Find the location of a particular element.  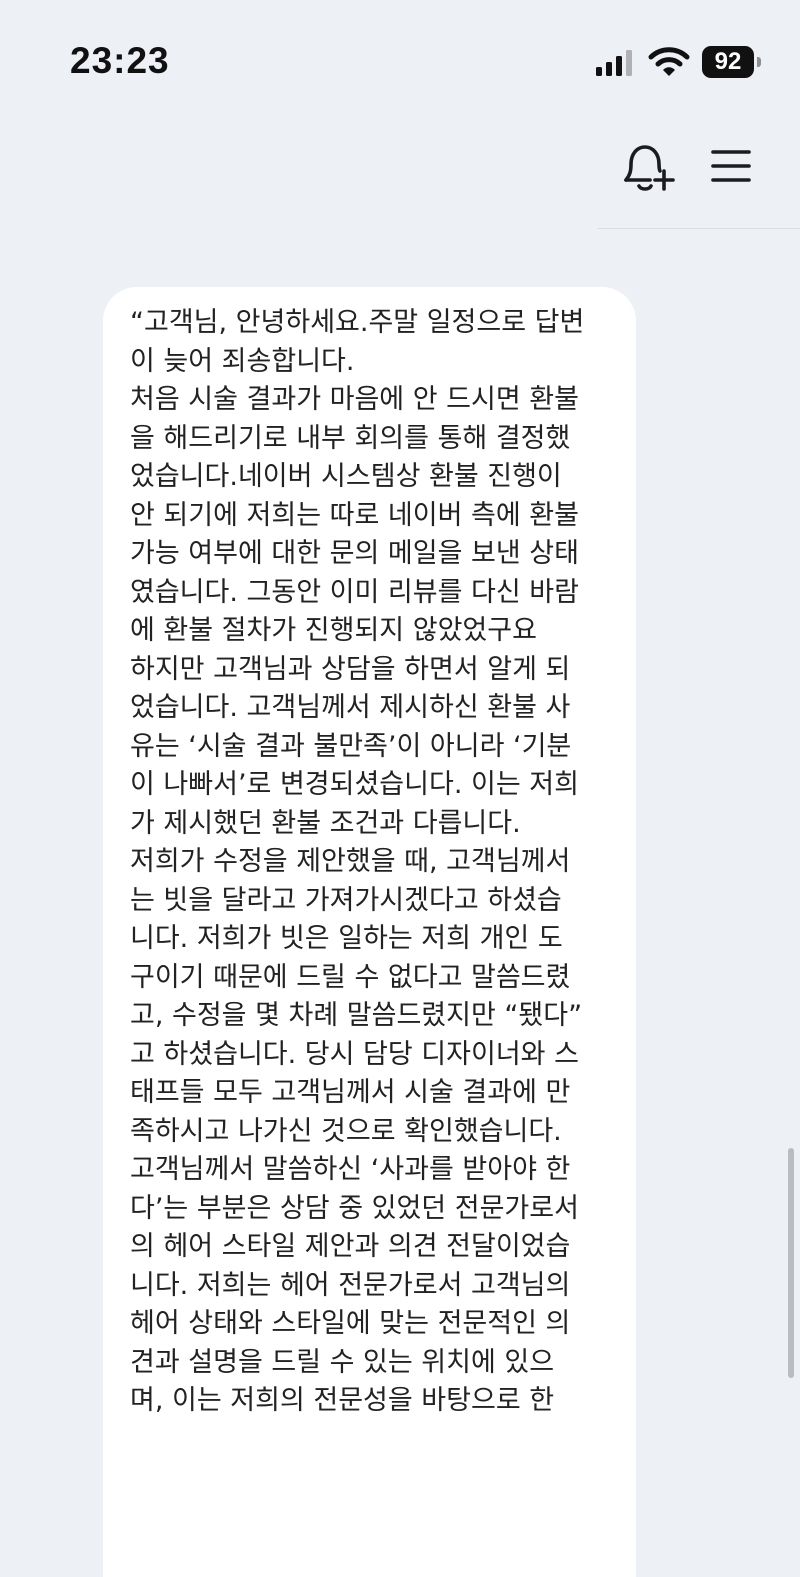

battery-icon: 92 is located at coordinates (732, 62).